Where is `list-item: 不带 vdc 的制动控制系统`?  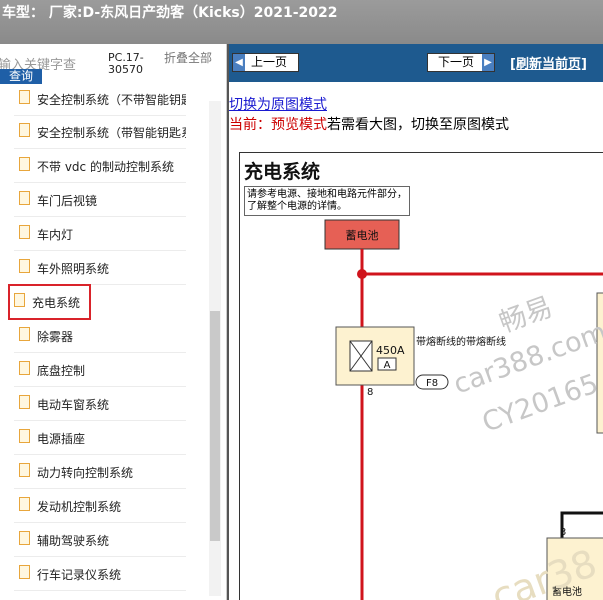
list-item: 不带 vdc 的制动控制系统 is located at coordinates (100, 166).